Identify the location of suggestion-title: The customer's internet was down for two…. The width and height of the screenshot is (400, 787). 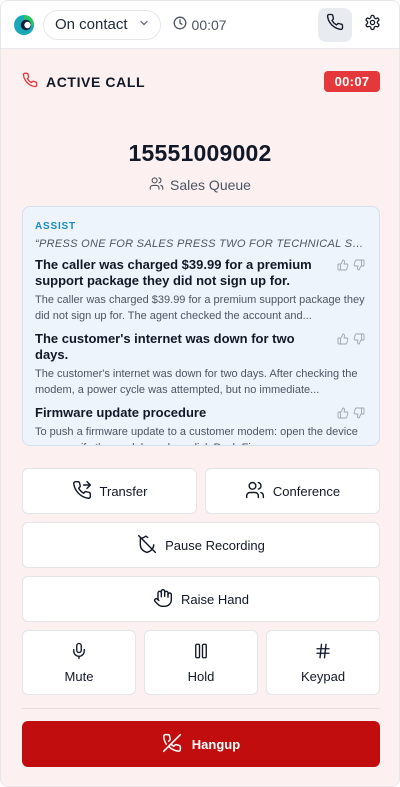
(165, 346).